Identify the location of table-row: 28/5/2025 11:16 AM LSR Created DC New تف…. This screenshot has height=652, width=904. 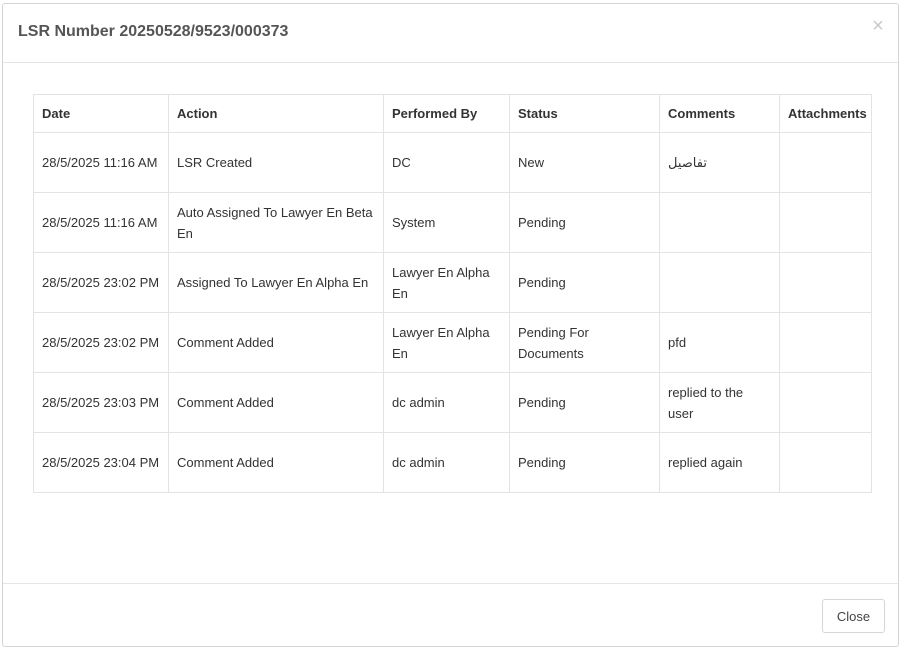
(452, 162).